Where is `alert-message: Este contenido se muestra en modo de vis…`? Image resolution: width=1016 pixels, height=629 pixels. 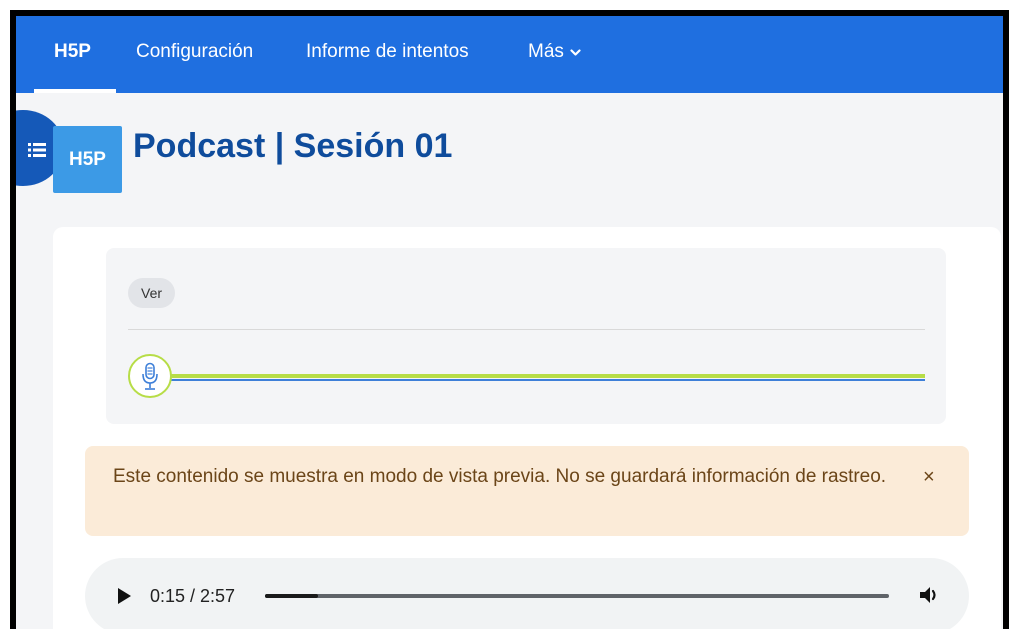 alert-message: Este contenido se muestra en modo de vis… is located at coordinates (500, 476).